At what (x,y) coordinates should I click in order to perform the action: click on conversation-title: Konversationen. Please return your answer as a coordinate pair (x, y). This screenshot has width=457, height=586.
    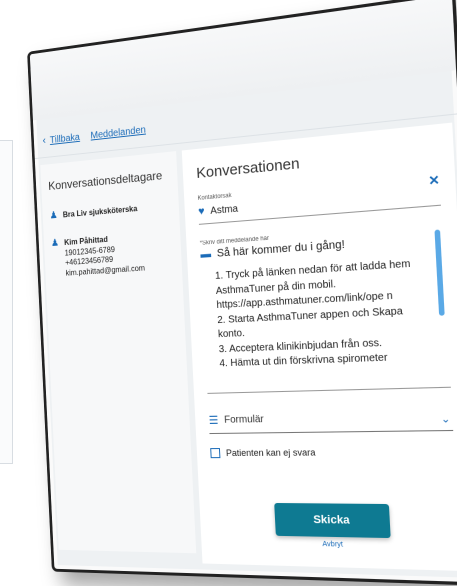
    Looking at the image, I should click on (248, 168).